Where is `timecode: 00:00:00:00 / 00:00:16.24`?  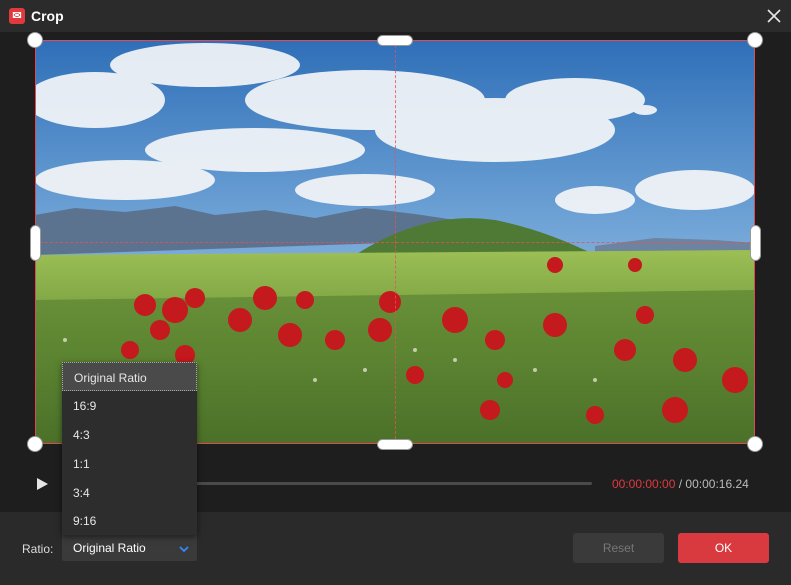
timecode: 00:00:00:00 / 00:00:16.24 is located at coordinates (680, 484).